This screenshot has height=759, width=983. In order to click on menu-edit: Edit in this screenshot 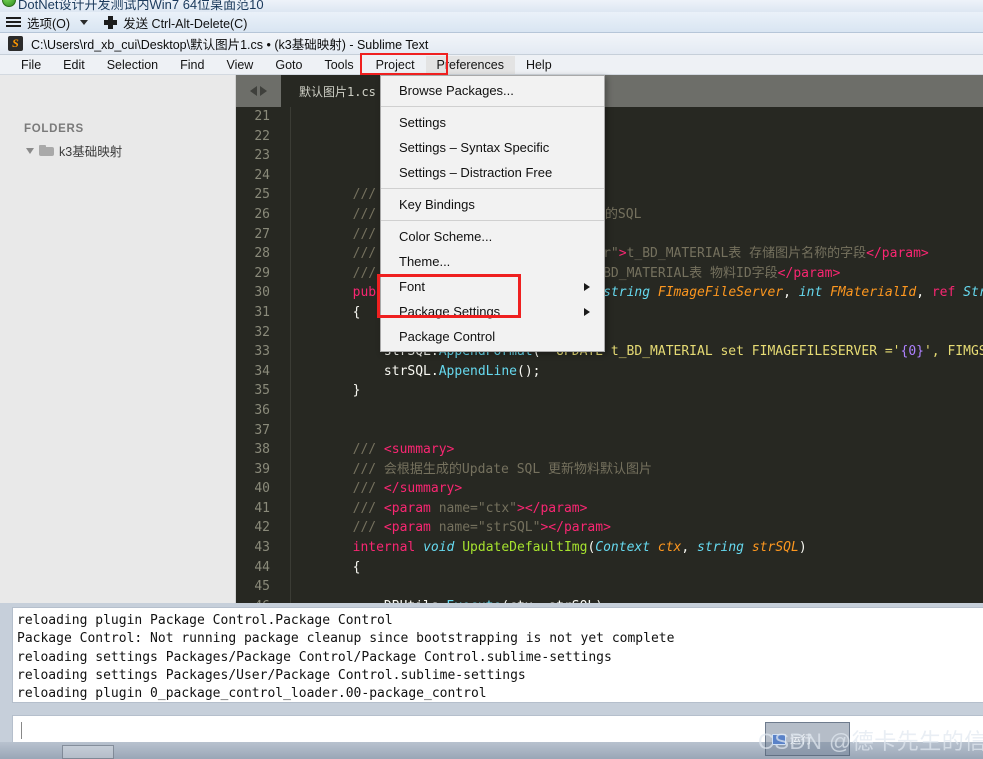, I will do `click(74, 65)`.